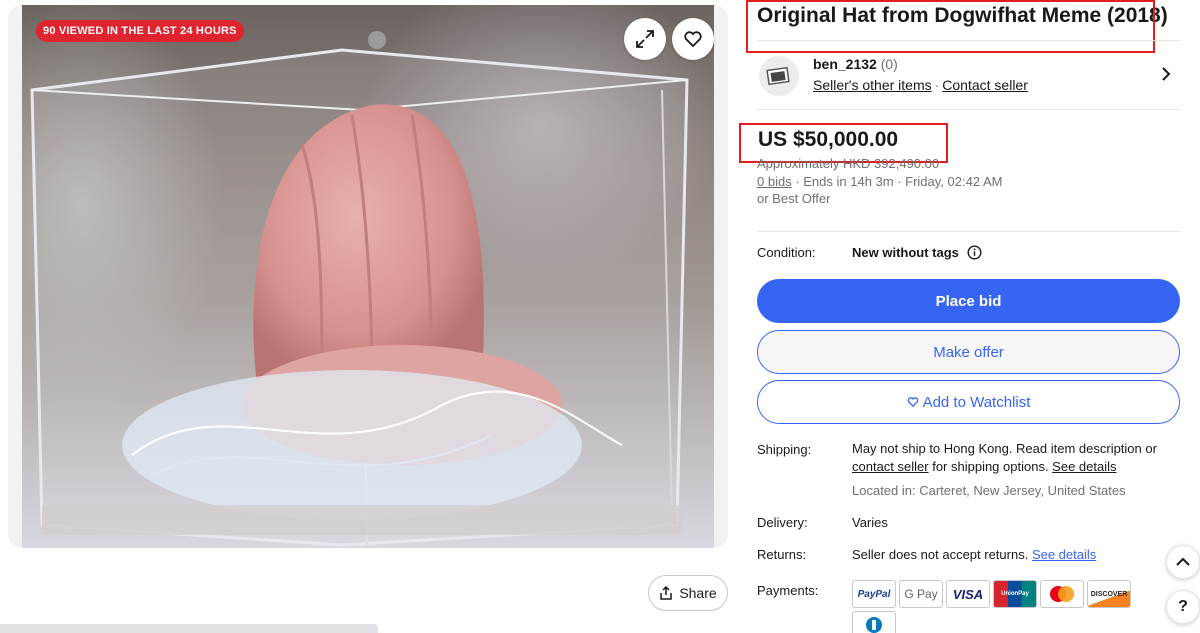 This screenshot has height=633, width=1200. What do you see at coordinates (897, 181) in the screenshot?
I see `auction-end-time: · Ends in 14h 3m · Friday, 02:42 AM` at bounding box center [897, 181].